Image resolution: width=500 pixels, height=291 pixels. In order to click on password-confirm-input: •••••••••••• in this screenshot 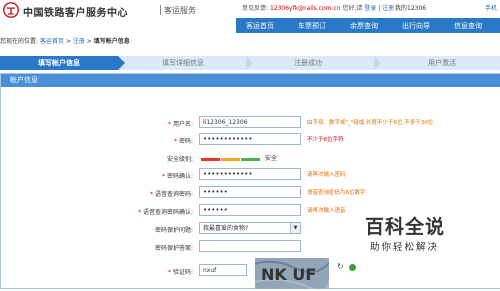, I will do `click(250, 174)`.